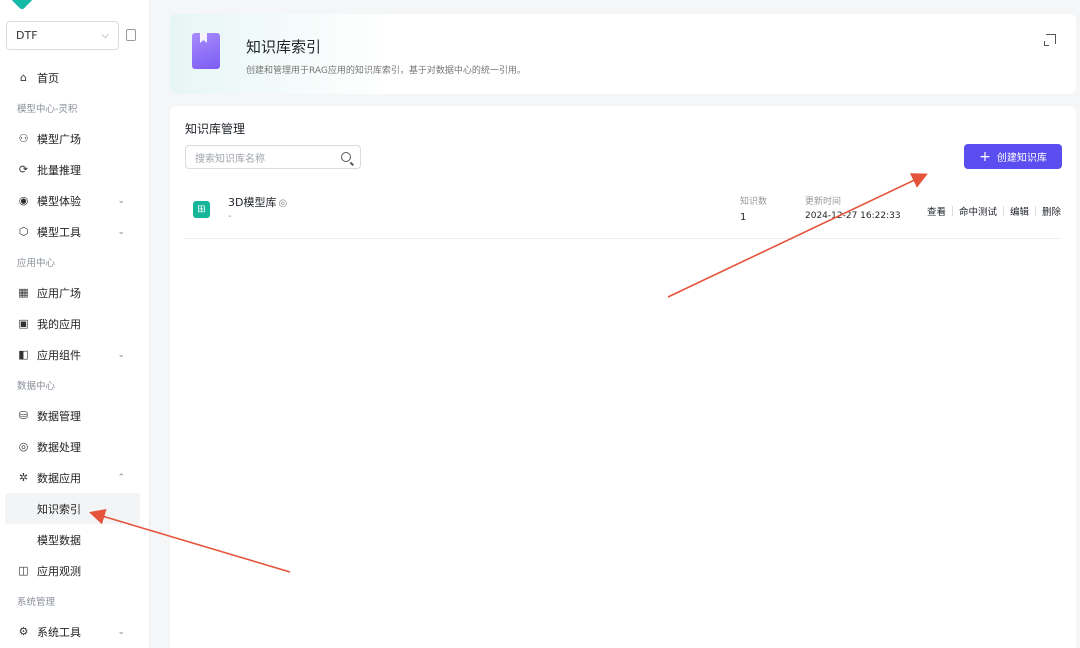  What do you see at coordinates (1019, 211) in the screenshot?
I see `edit-link: 编辑` at bounding box center [1019, 211].